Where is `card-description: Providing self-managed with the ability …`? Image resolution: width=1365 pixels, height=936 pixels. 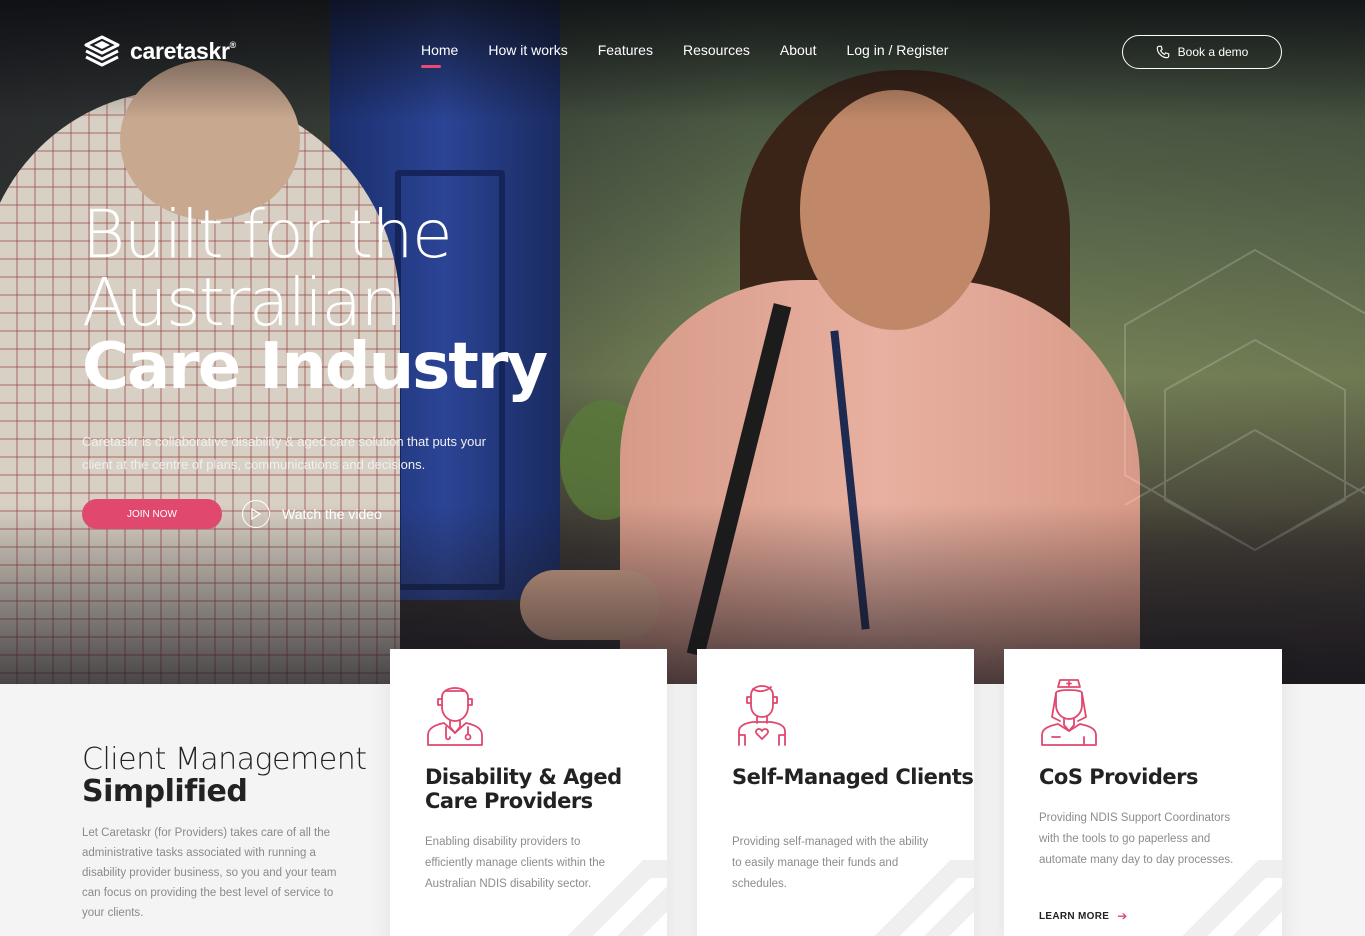
card-description: Providing self-managed with the ability … is located at coordinates (830, 863).